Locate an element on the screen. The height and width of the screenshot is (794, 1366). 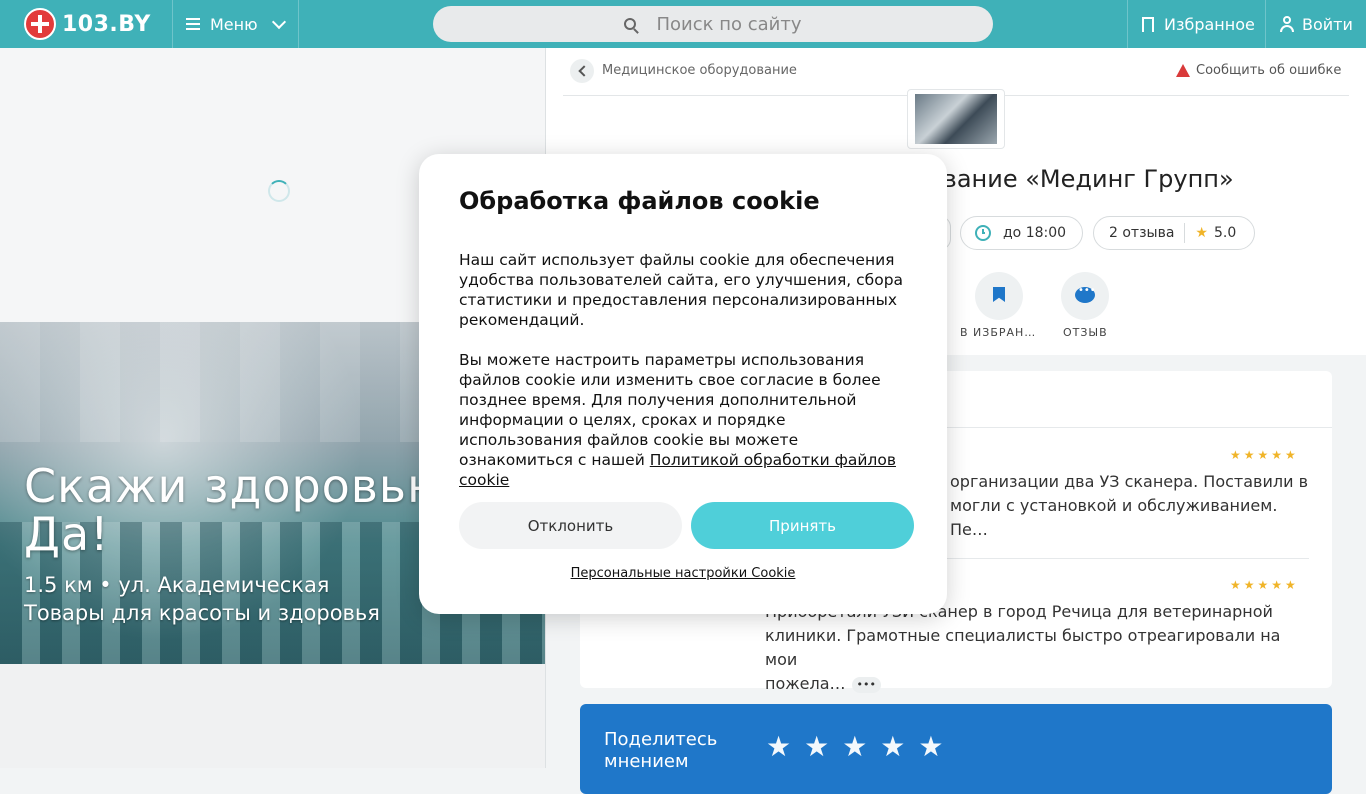
logo-text: 103.BY is located at coordinates (106, 24).